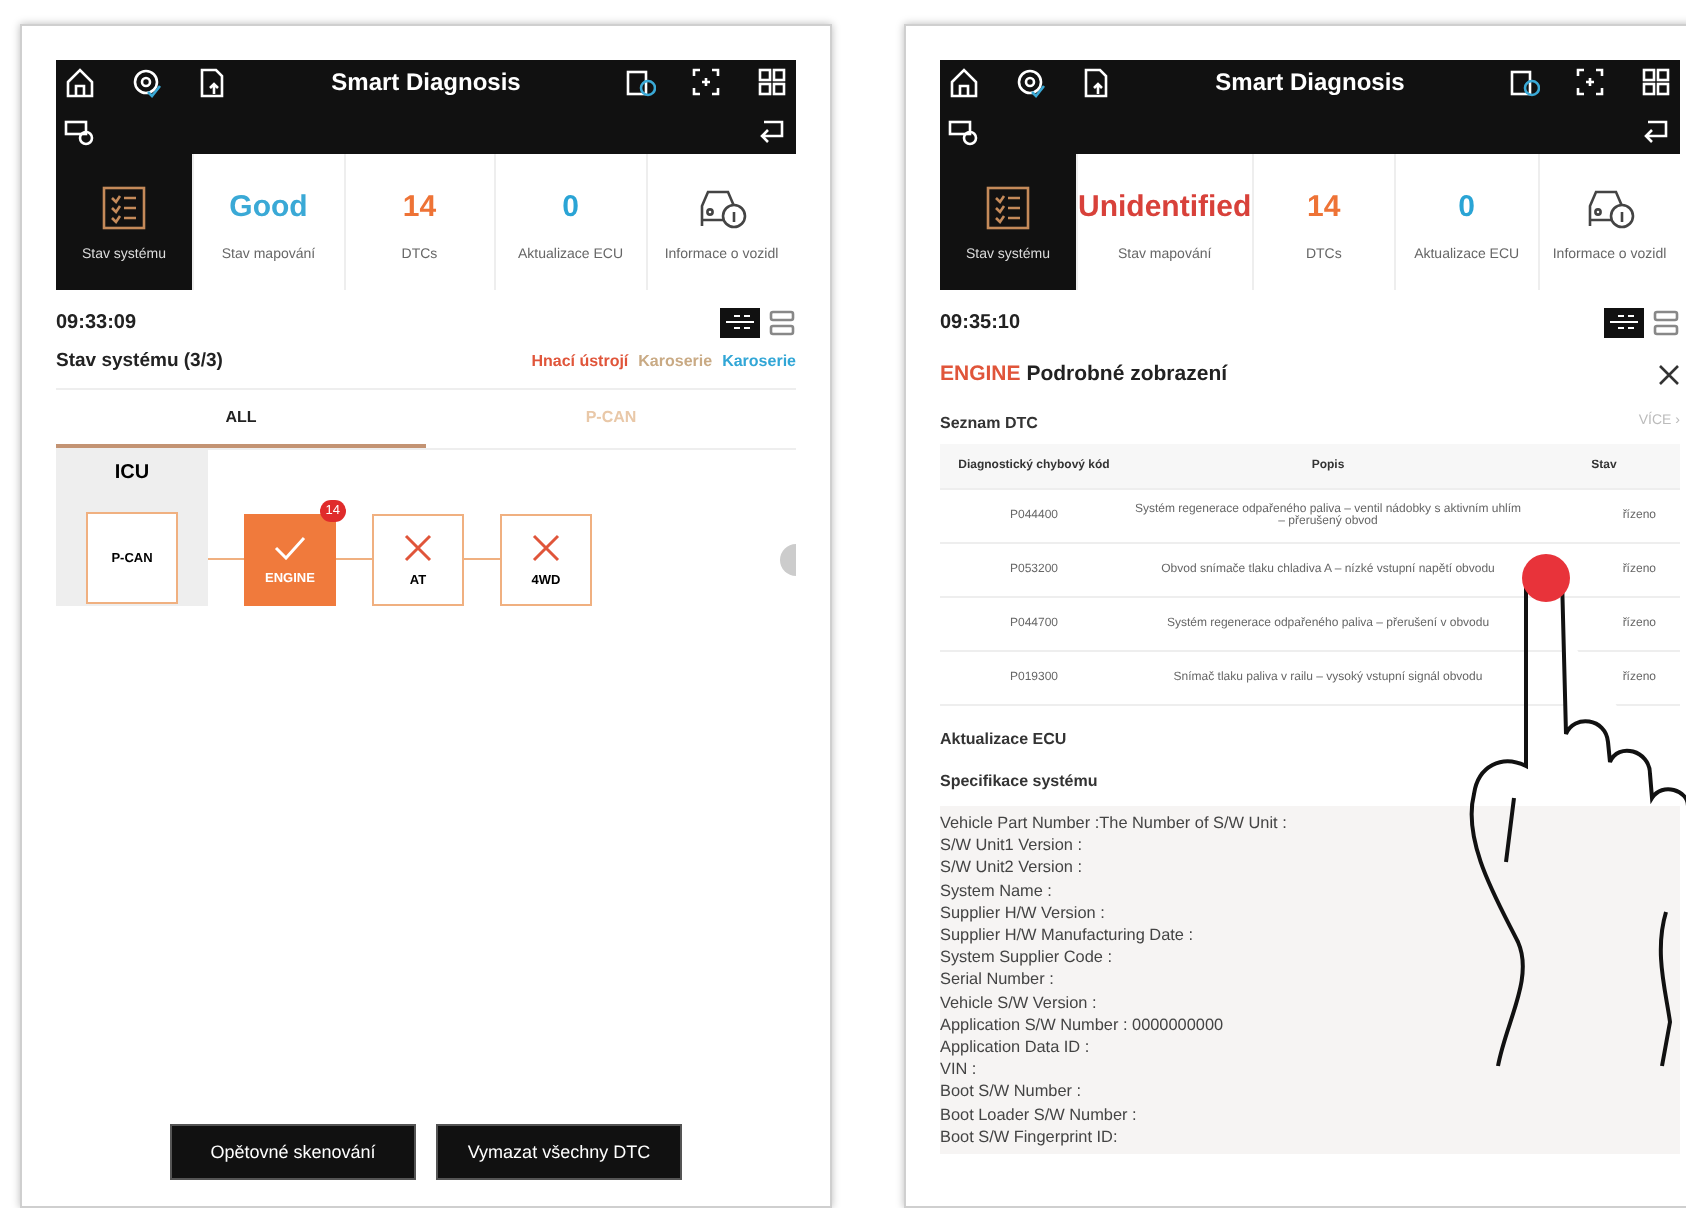 The image size is (1686, 1208). I want to click on spec-line: Boot Loader S/W Number :, so click(1039, 1114).